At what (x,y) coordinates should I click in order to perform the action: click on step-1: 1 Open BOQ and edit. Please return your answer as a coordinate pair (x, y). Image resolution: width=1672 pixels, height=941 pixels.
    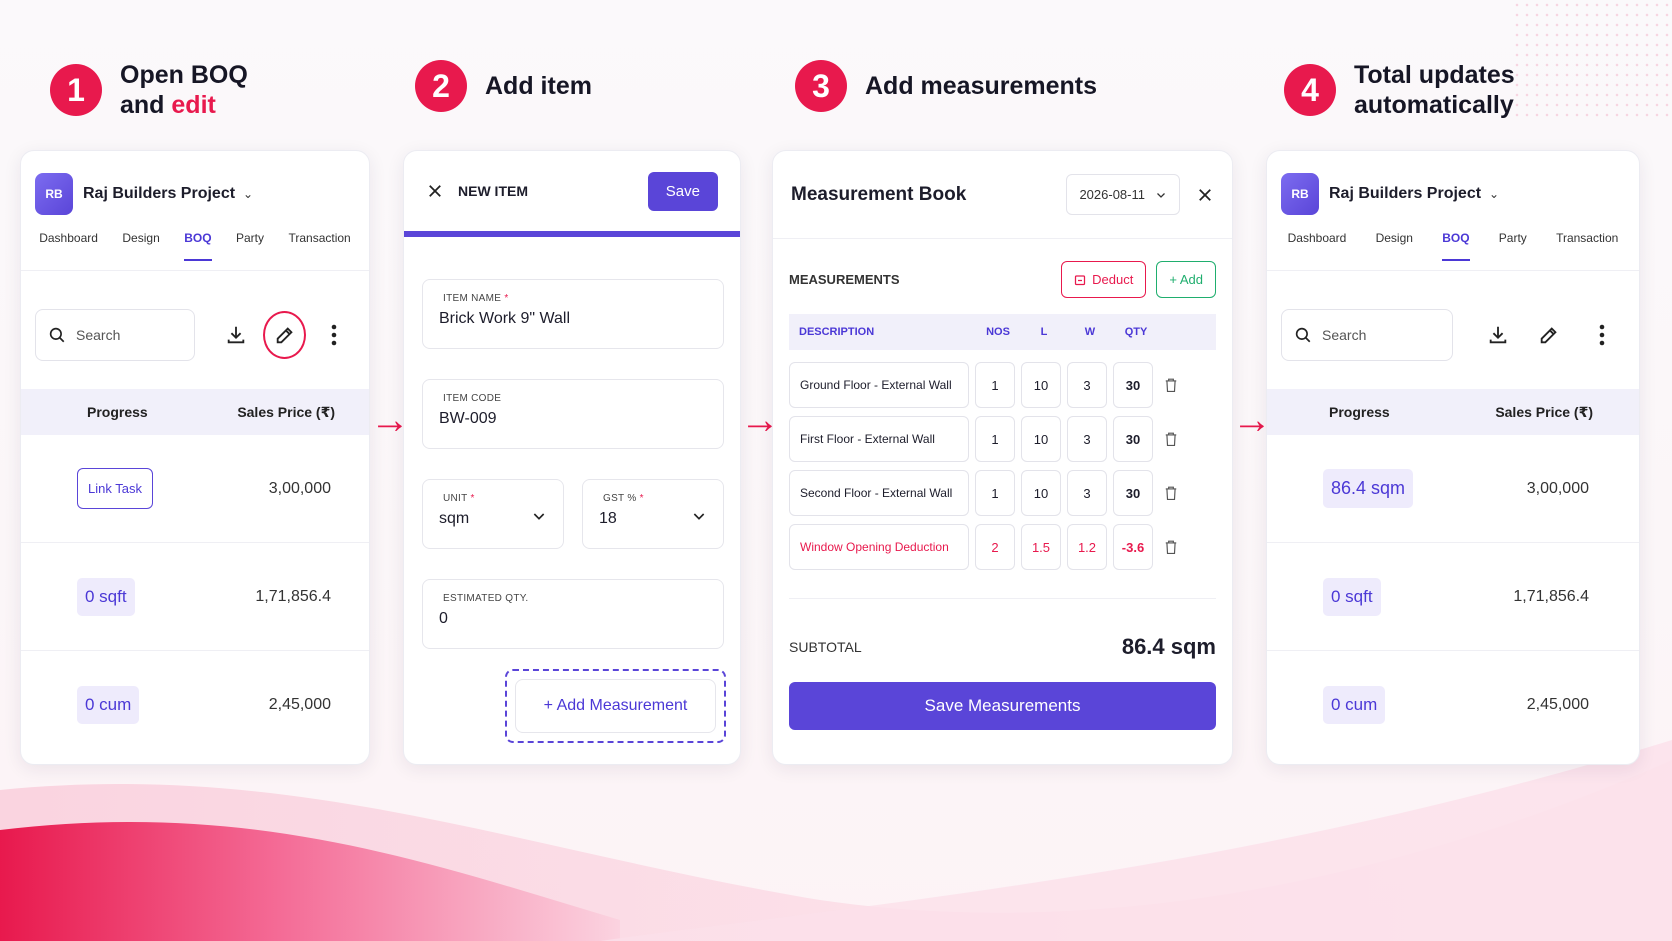
    Looking at the image, I should click on (149, 90).